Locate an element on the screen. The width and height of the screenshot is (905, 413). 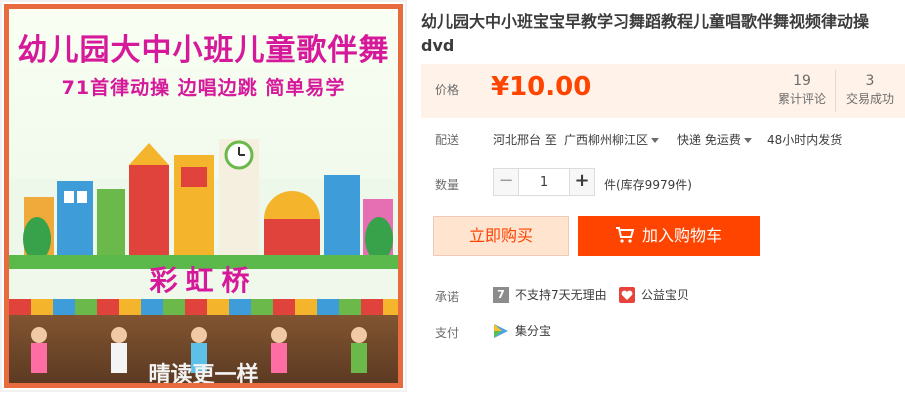
payment-label: 支付 is located at coordinates (447, 333).